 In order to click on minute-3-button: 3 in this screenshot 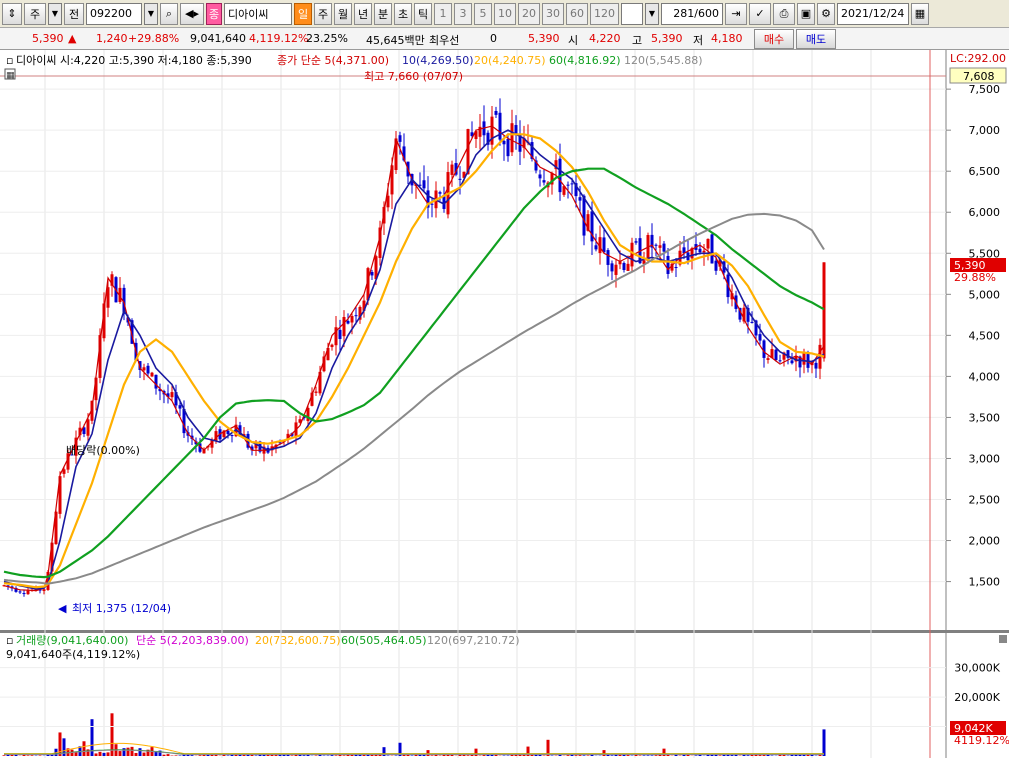, I will do `click(463, 13)`.